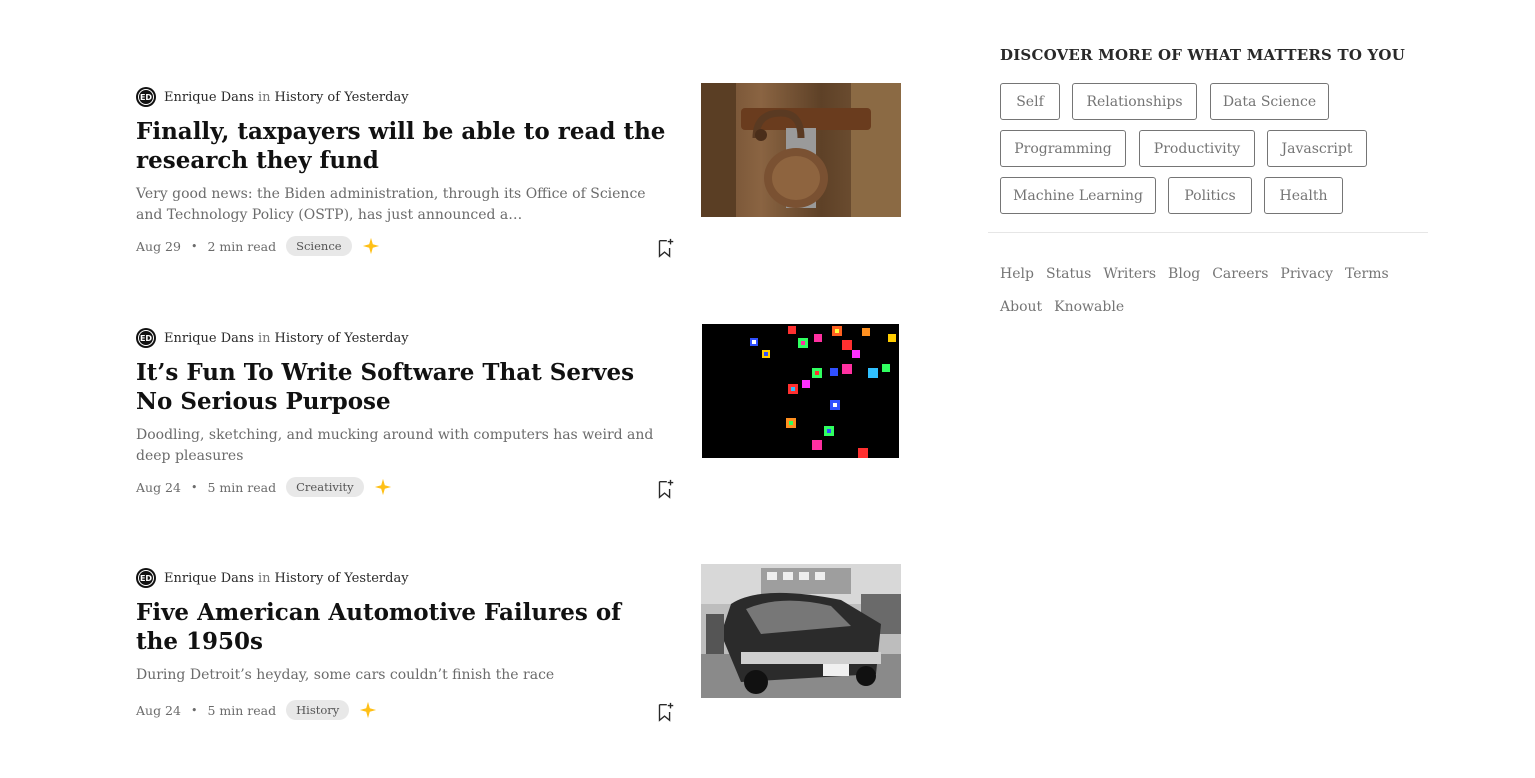 The image size is (1535, 778). I want to click on sidebar-divider, so click(1208, 232).